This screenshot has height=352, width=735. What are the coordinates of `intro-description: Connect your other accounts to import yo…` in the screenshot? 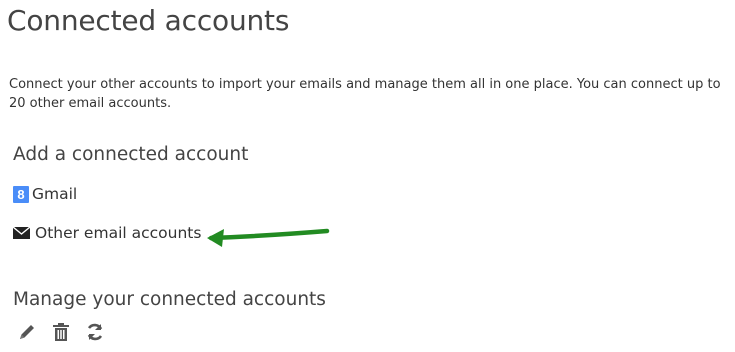 It's located at (365, 94).